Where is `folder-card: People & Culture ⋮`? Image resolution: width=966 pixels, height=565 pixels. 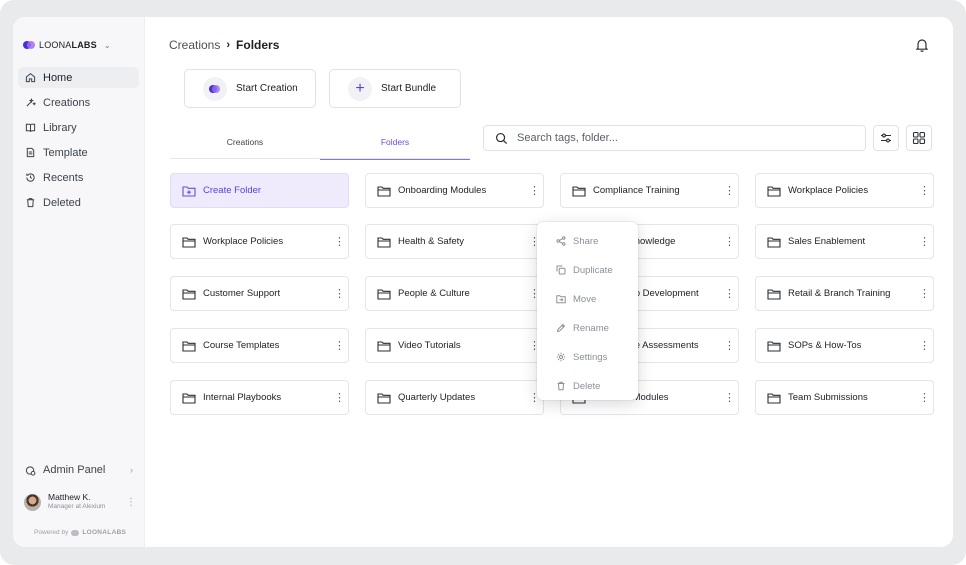 folder-card: People & Culture ⋮ is located at coordinates (454, 293).